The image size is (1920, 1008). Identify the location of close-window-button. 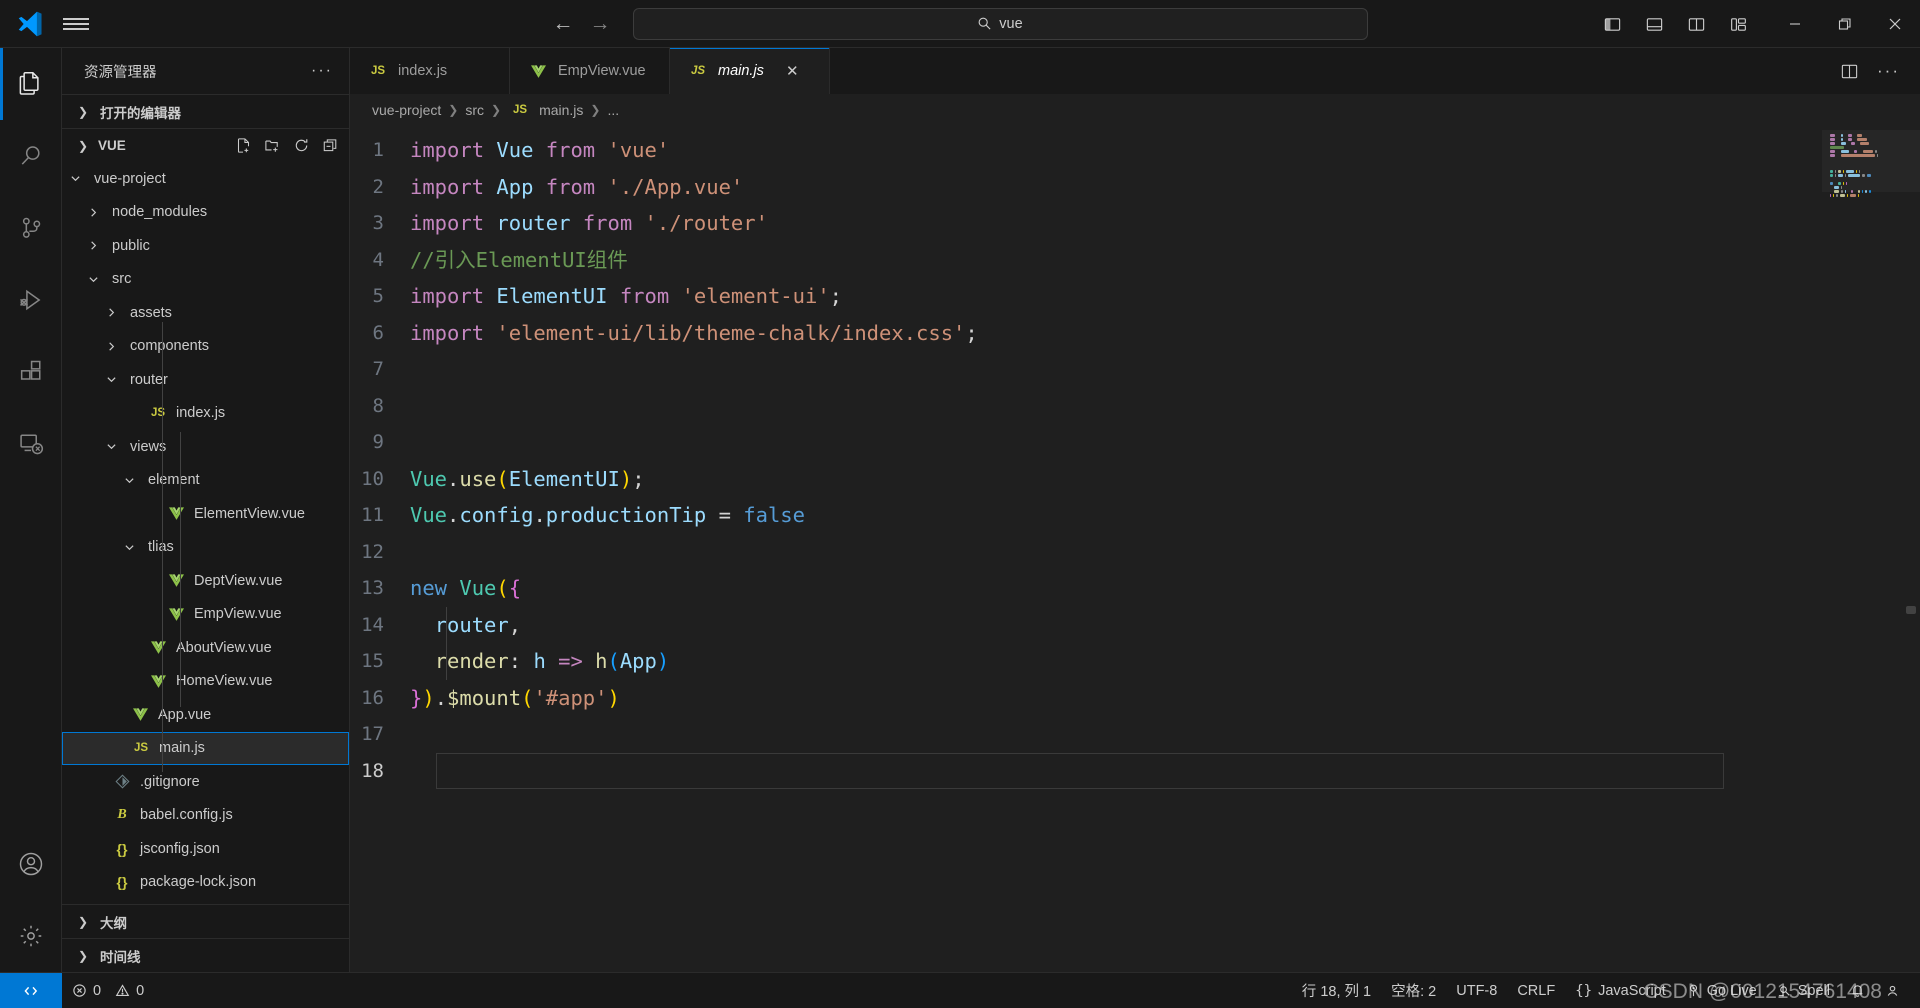
(1895, 24).